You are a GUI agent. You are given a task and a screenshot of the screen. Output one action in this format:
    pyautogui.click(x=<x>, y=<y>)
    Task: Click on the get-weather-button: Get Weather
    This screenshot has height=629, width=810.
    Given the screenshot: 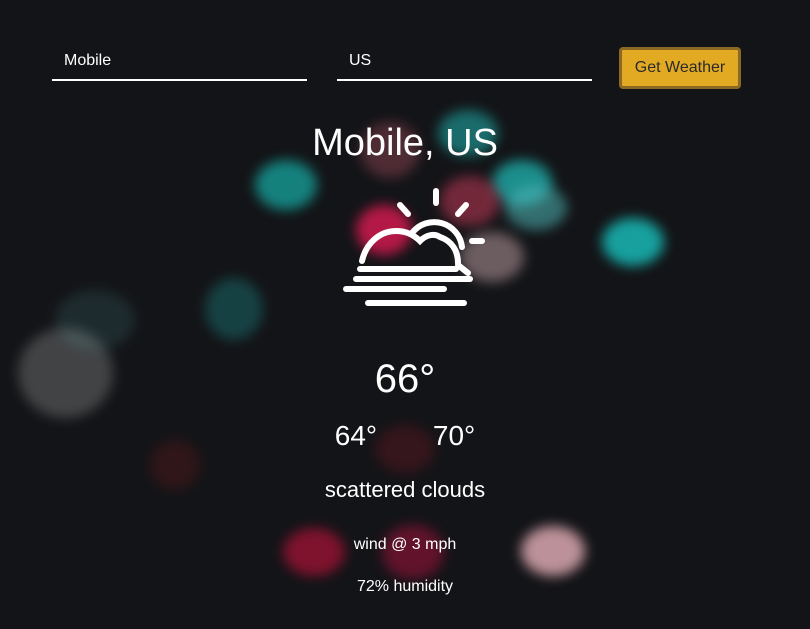 What is the action you would take?
    pyautogui.click(x=680, y=68)
    